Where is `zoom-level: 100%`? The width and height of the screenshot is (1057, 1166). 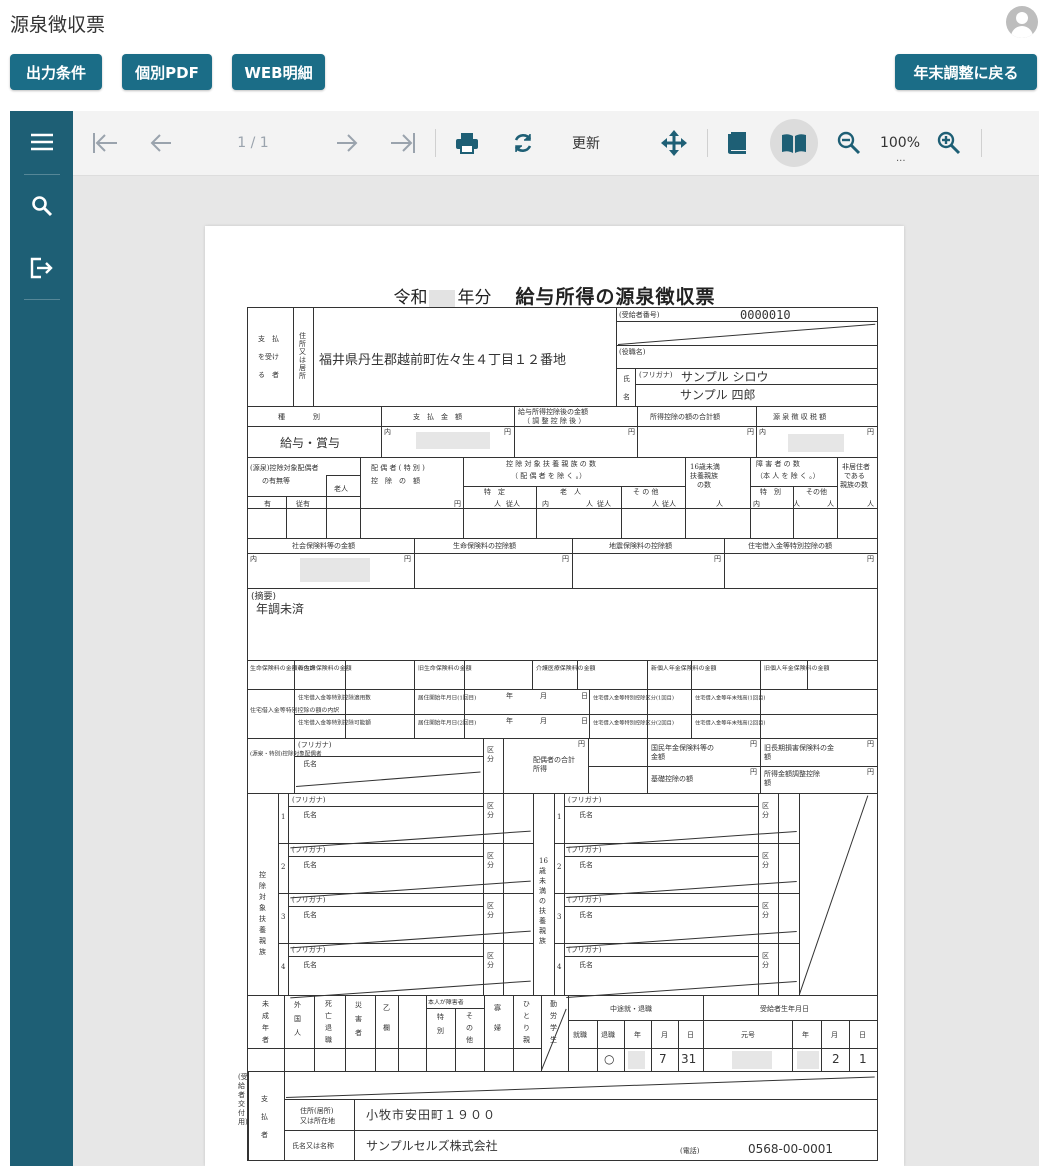 zoom-level: 100% is located at coordinates (900, 143).